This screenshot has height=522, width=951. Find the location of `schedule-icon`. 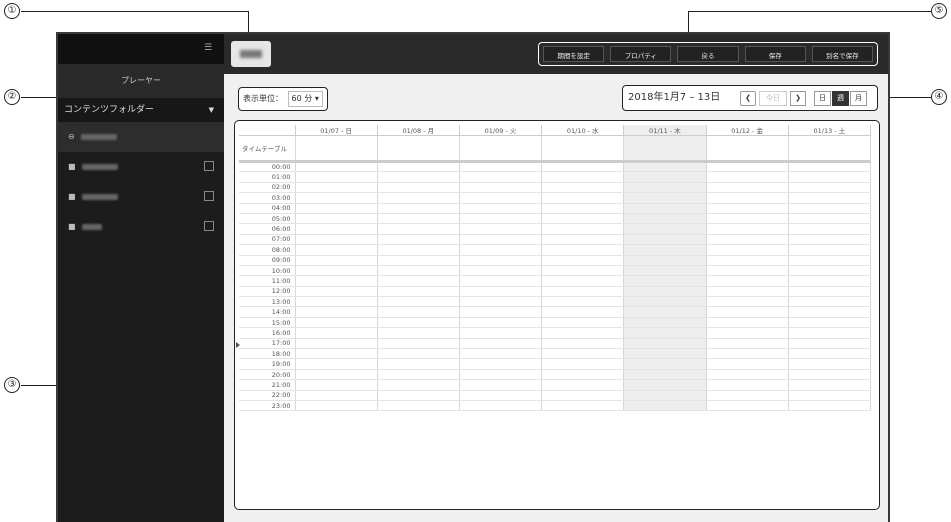

schedule-icon is located at coordinates (209, 166).